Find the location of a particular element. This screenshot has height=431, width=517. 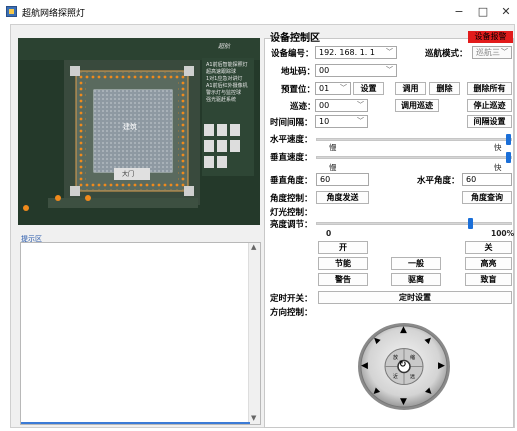

legend-item: 1对1应急对讲灯 is located at coordinates (224, 79).